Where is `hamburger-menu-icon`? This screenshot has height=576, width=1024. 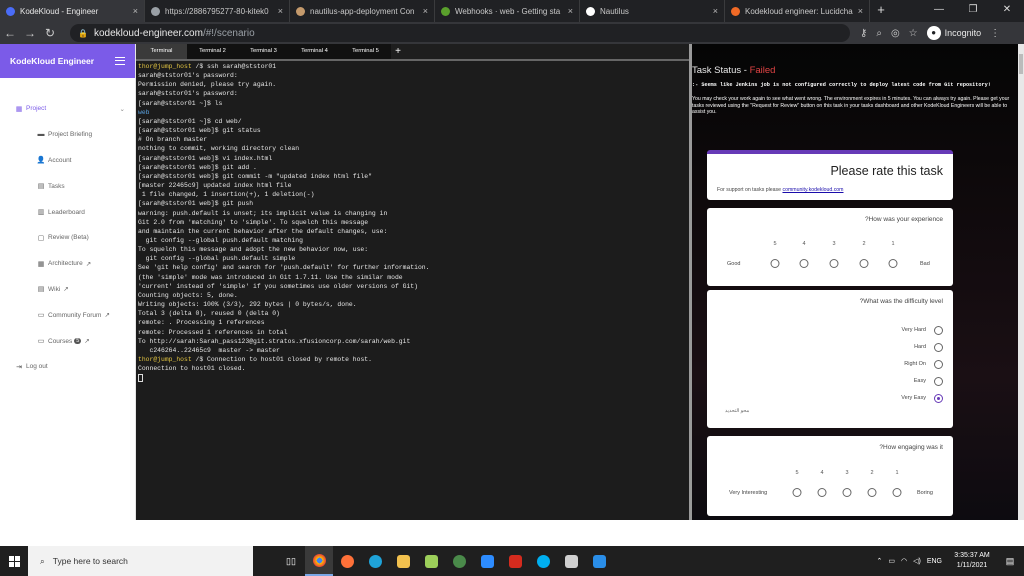
hamburger-menu-icon is located at coordinates (120, 61).